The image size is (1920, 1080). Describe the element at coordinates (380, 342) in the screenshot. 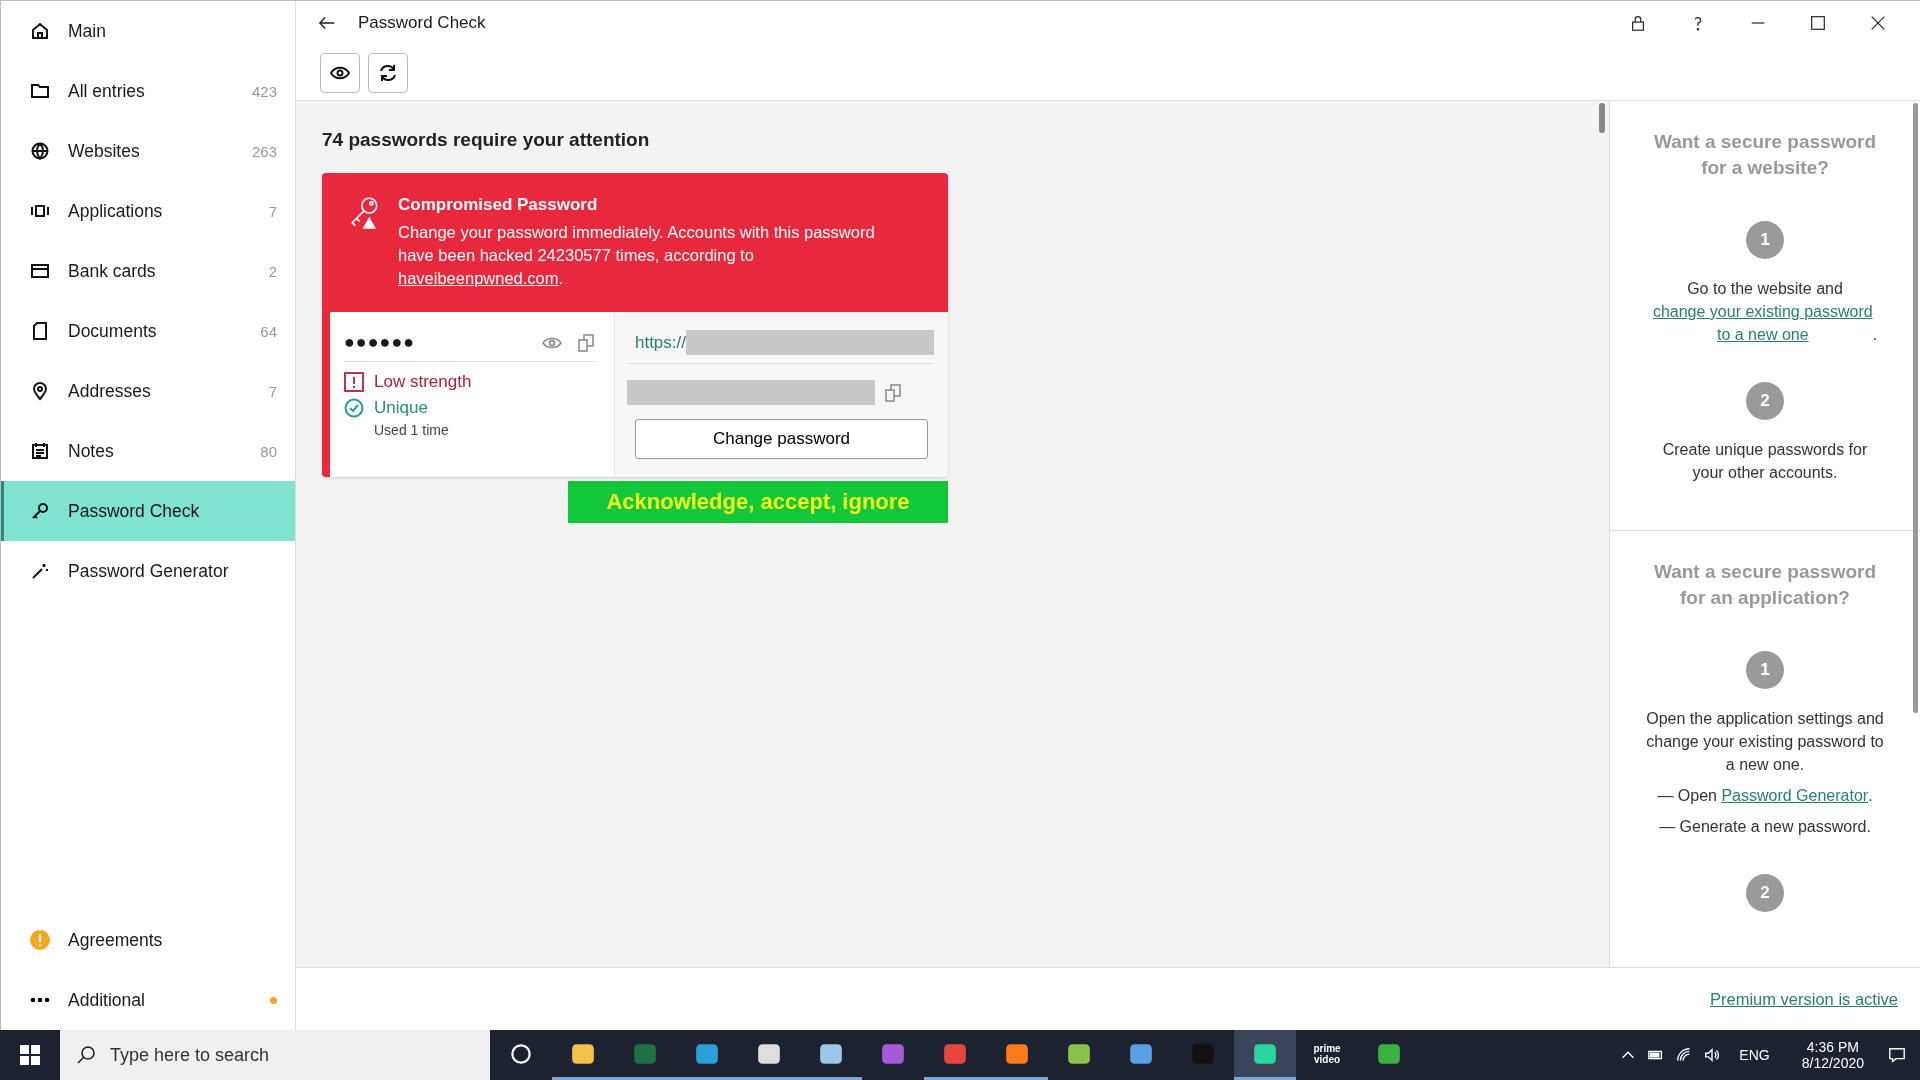

I see `masked-password: ●●●●●●` at that location.